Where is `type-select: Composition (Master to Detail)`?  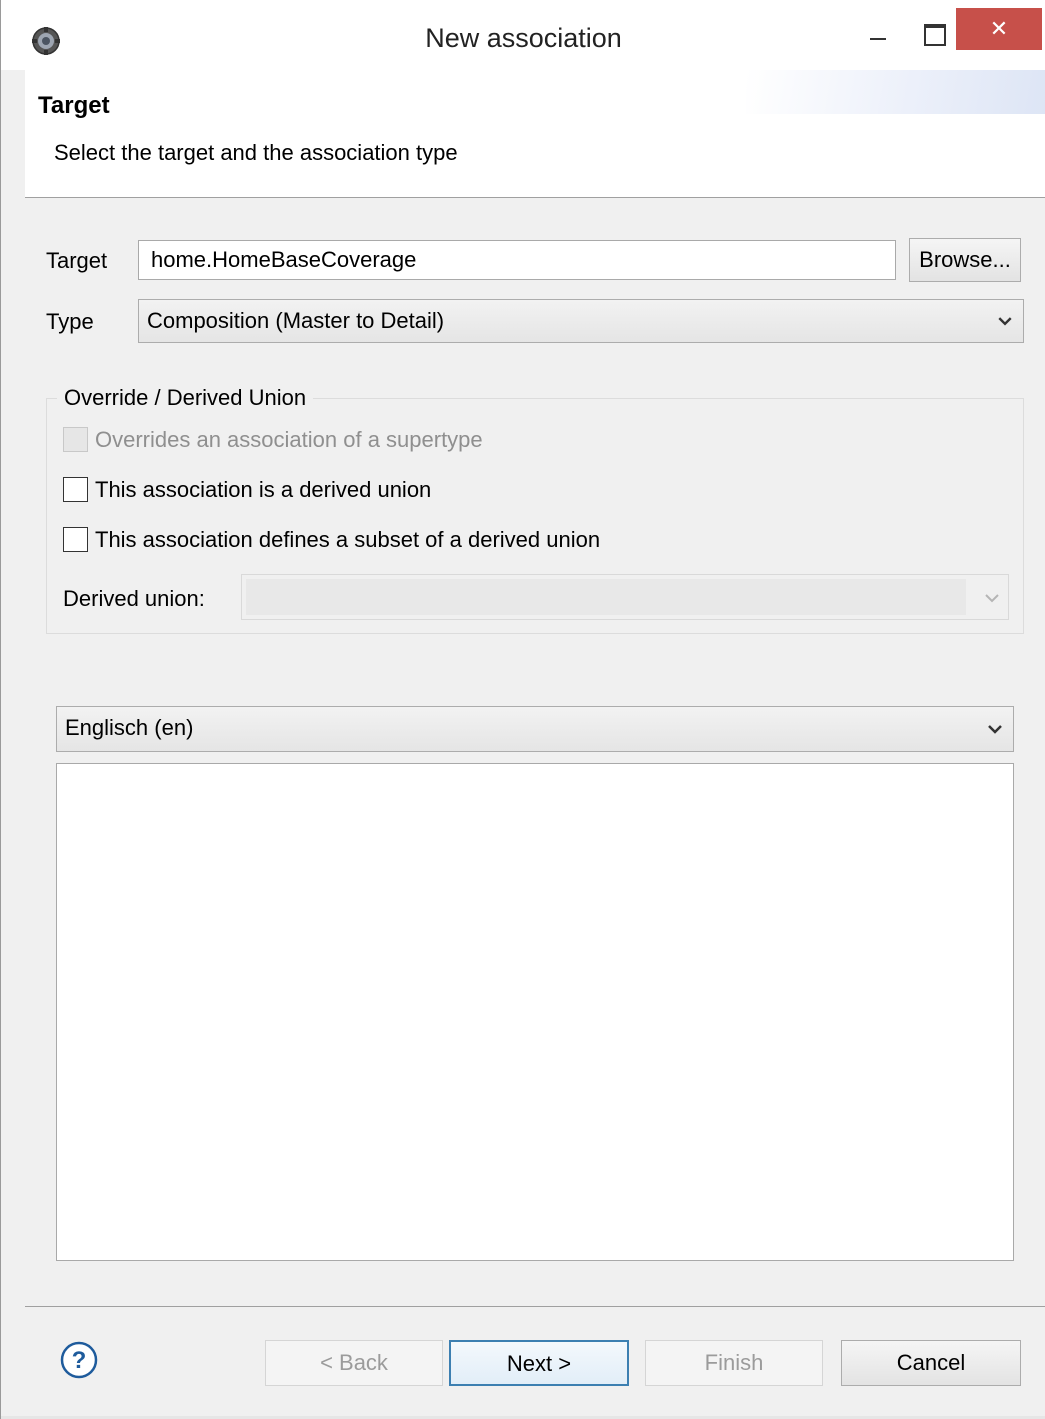 type-select: Composition (Master to Detail) is located at coordinates (581, 321).